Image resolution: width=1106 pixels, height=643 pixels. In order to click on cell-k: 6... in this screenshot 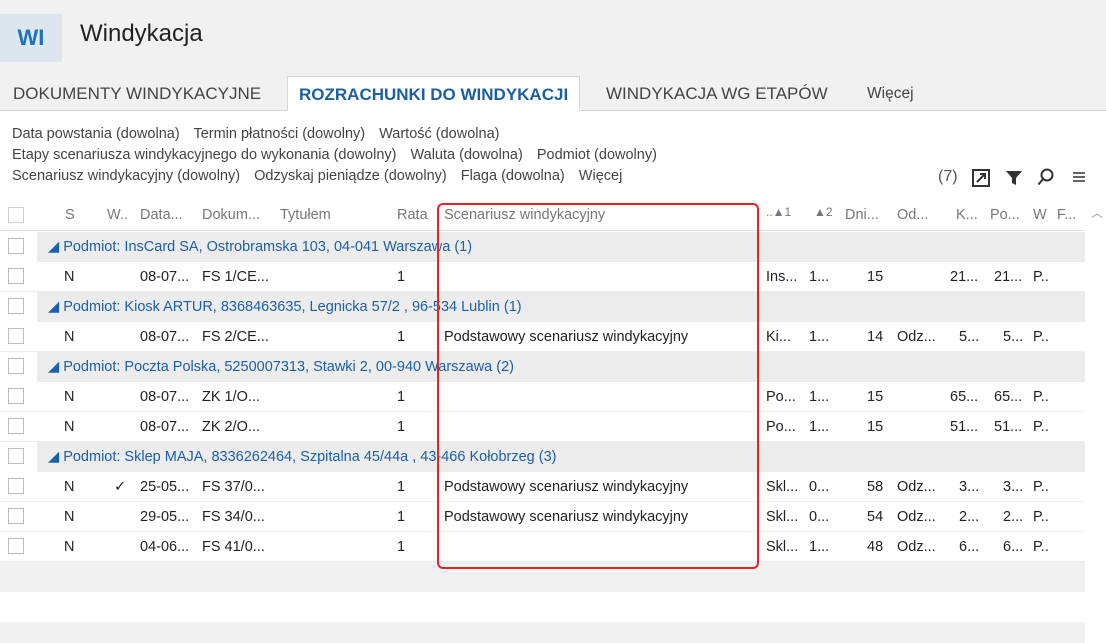, I will do `click(969, 547)`.